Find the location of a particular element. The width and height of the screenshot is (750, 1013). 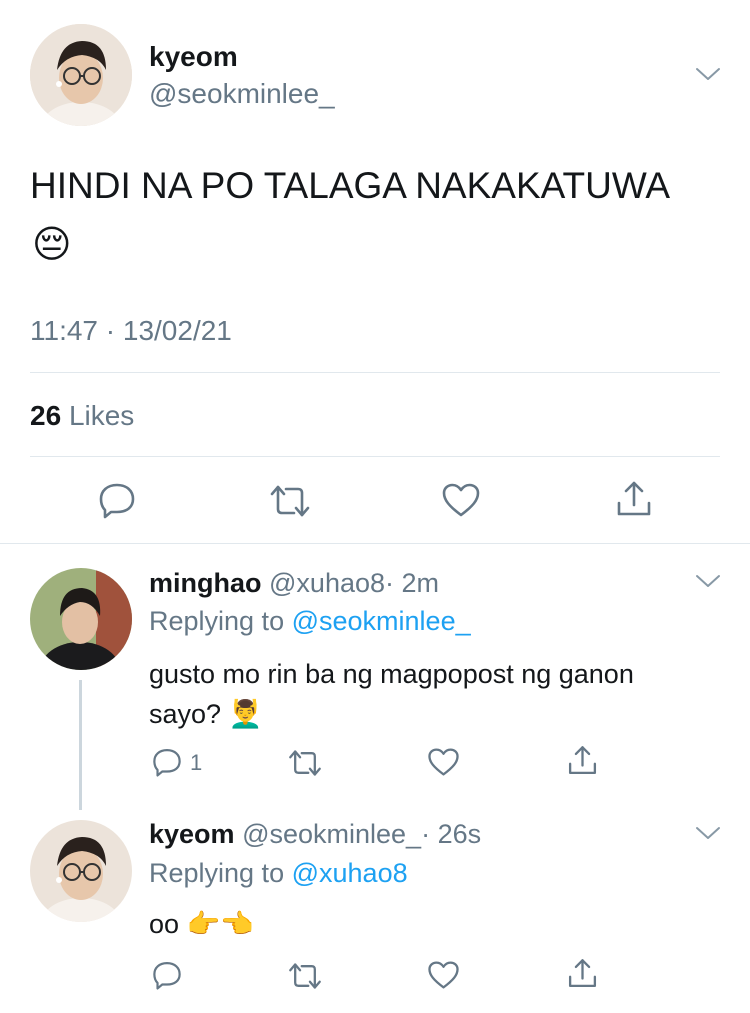

reply-author-handle: @seokminlee_ is located at coordinates (331, 834).